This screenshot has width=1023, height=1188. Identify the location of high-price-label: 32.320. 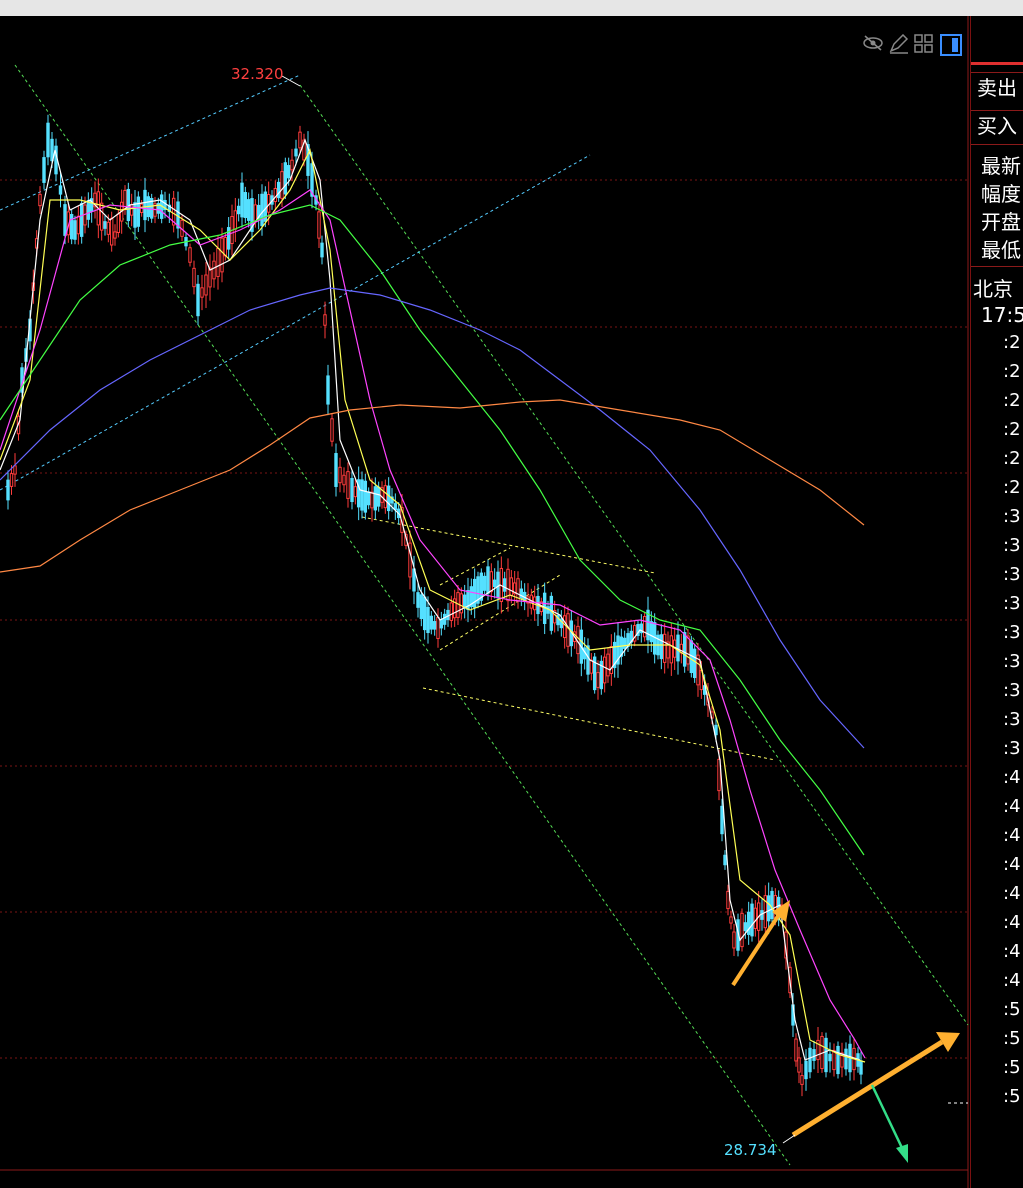
(257, 74).